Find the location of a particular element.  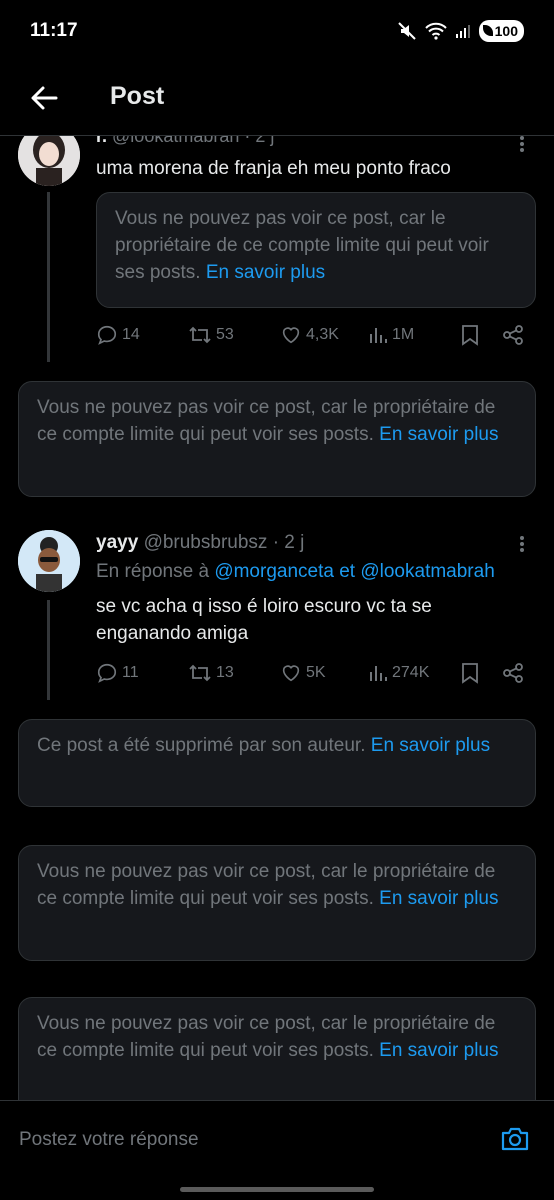

repost-button: 53 is located at coordinates (211, 335).